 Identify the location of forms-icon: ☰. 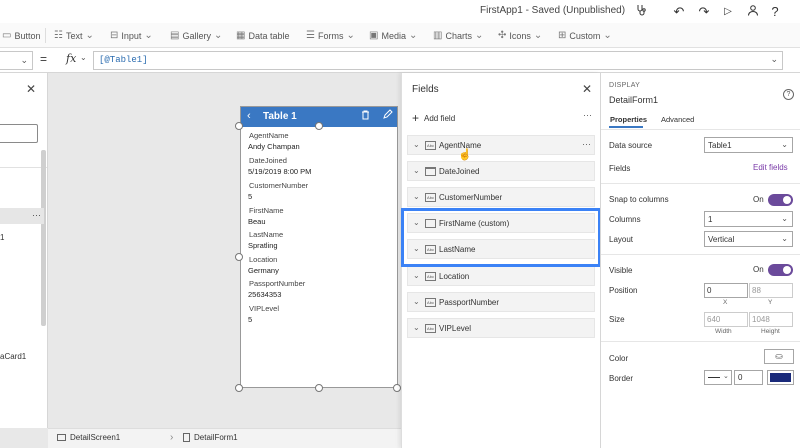
(310, 35).